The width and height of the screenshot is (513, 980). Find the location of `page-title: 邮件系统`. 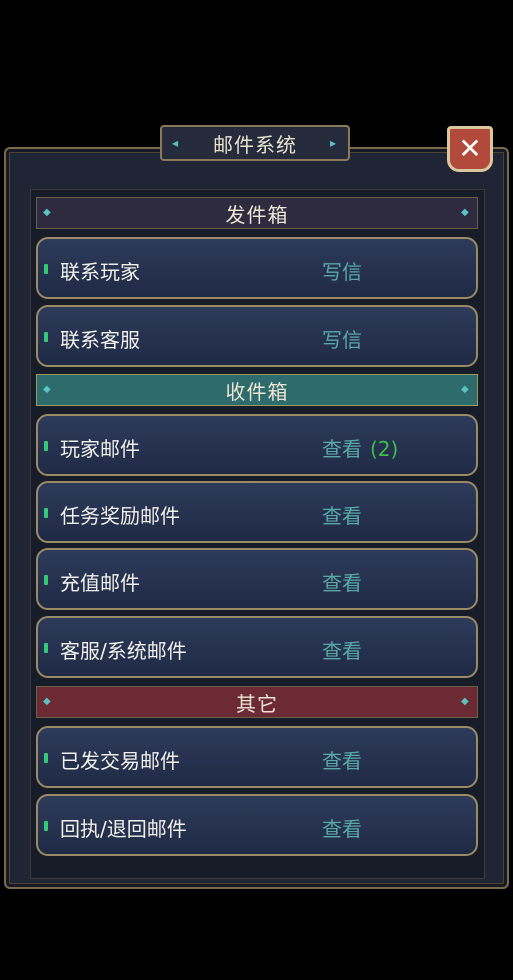

page-title: 邮件系统 is located at coordinates (255, 144).